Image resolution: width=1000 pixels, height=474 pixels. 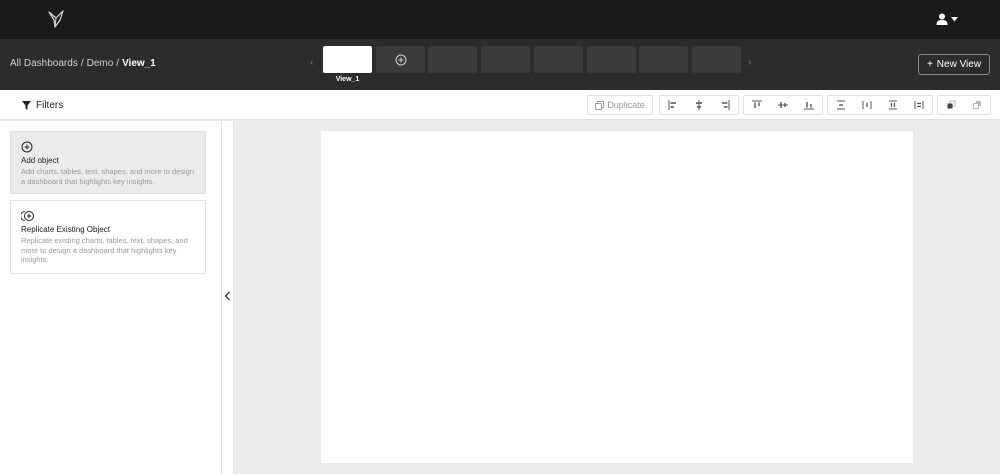 I want to click on add-view-thumbnail, so click(x=400, y=59).